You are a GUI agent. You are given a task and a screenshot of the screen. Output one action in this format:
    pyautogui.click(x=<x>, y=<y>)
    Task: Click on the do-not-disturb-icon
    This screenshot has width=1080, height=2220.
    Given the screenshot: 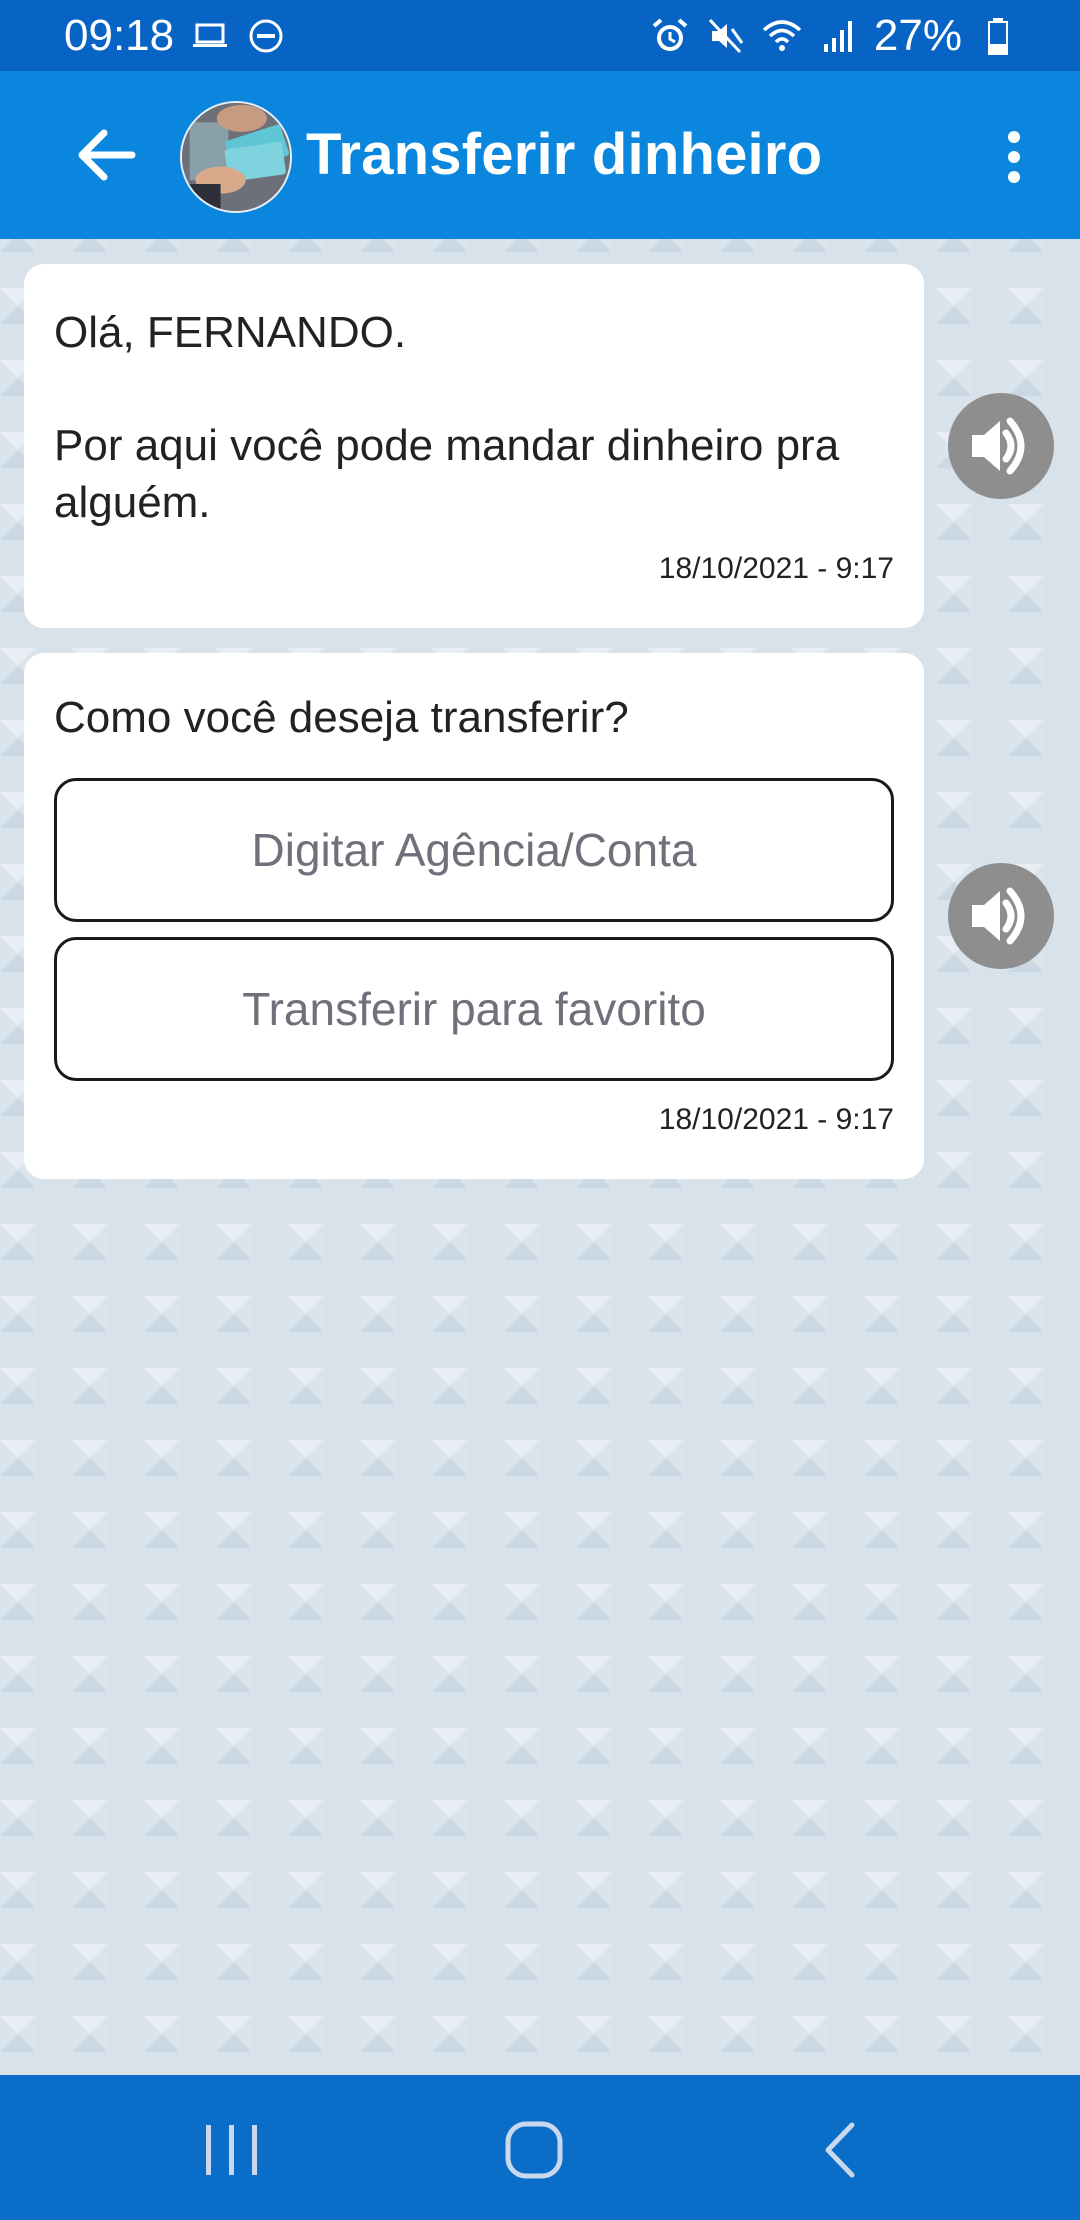 What is the action you would take?
    pyautogui.click(x=266, y=36)
    